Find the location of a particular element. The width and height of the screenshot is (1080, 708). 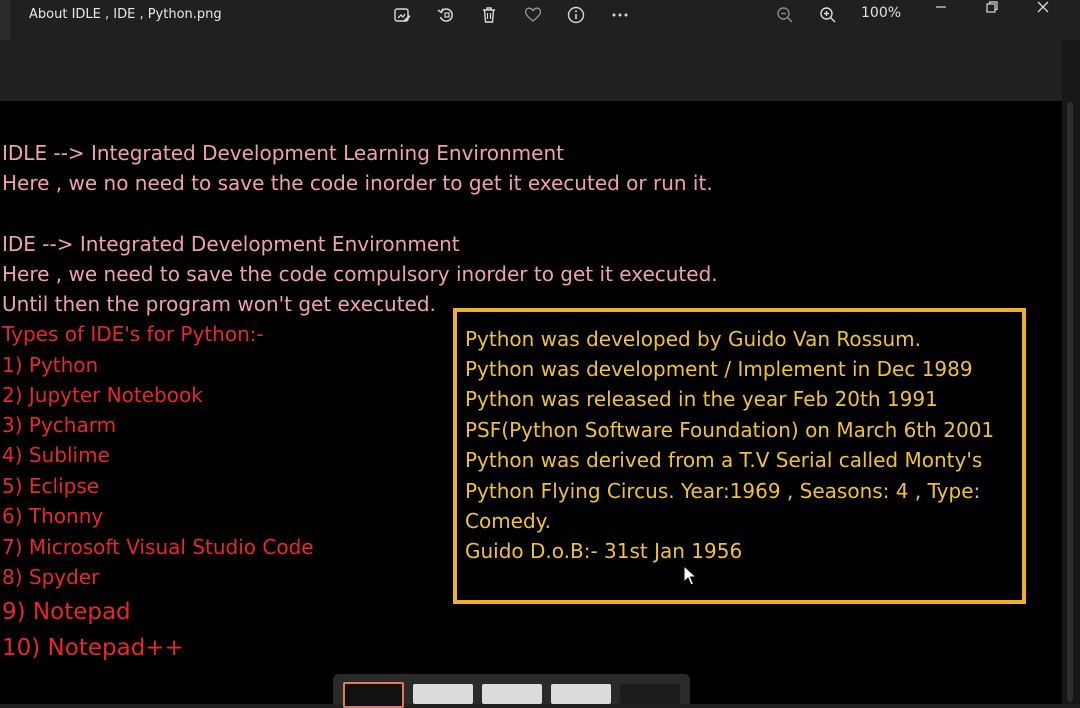

filmstrip is located at coordinates (511, 691).